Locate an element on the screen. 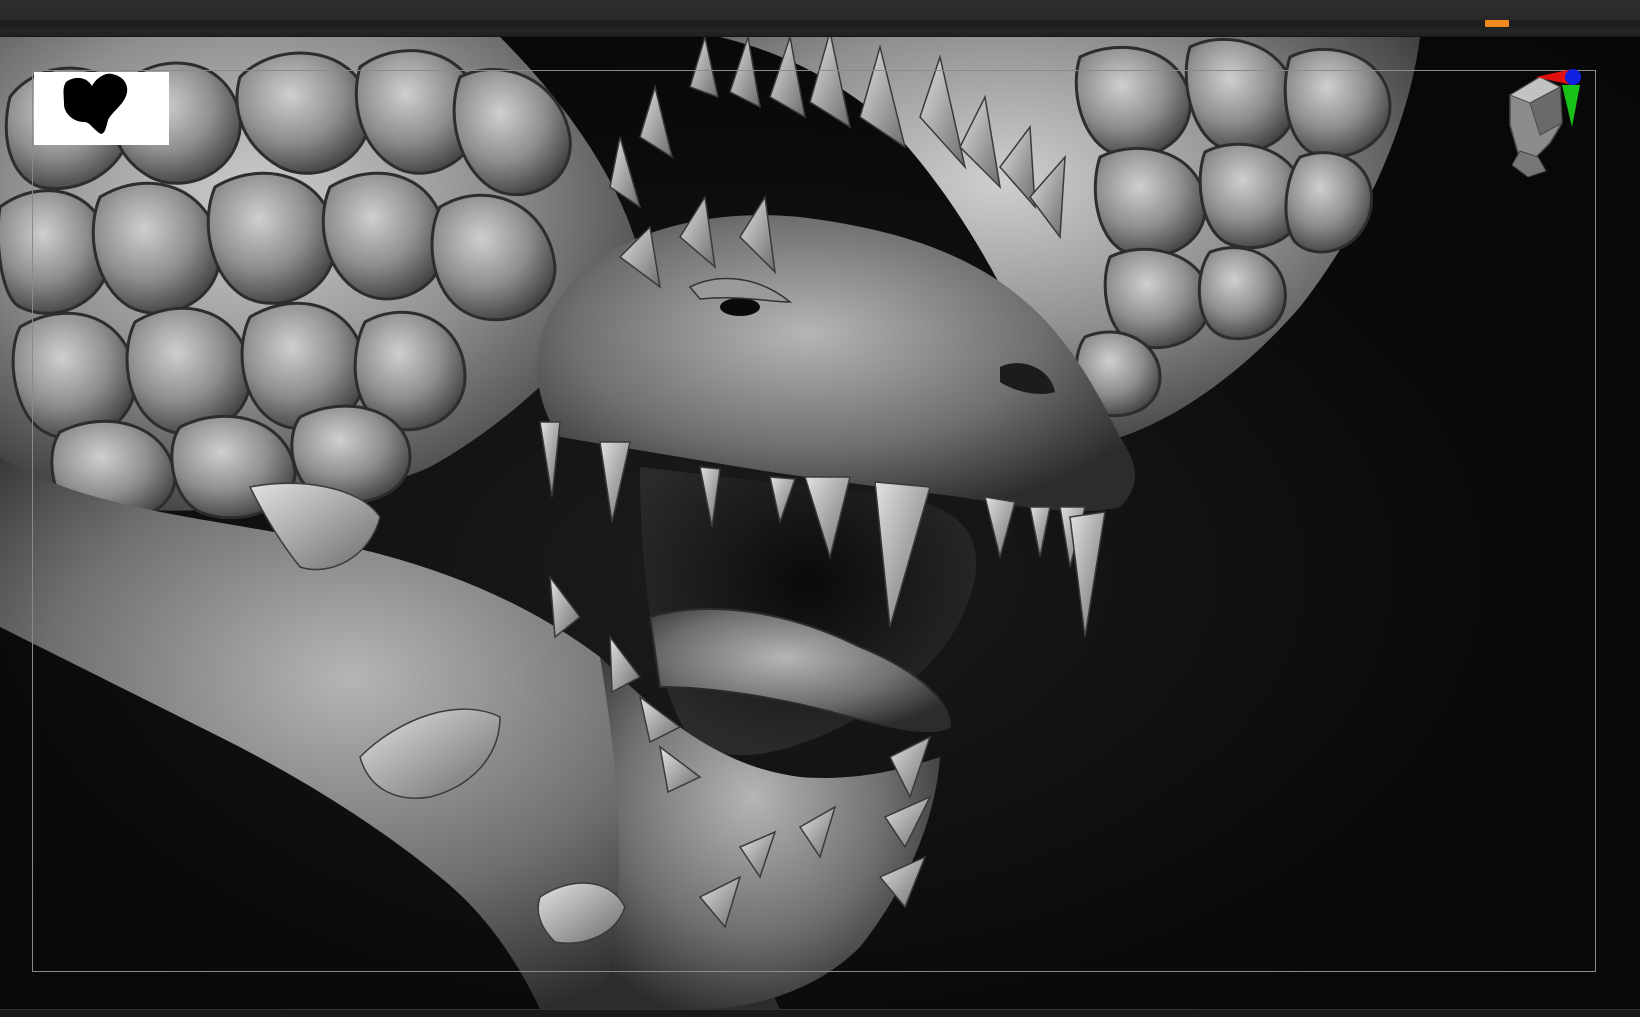 The width and height of the screenshot is (1640, 1017). thumbnail-view is located at coordinates (101, 108).